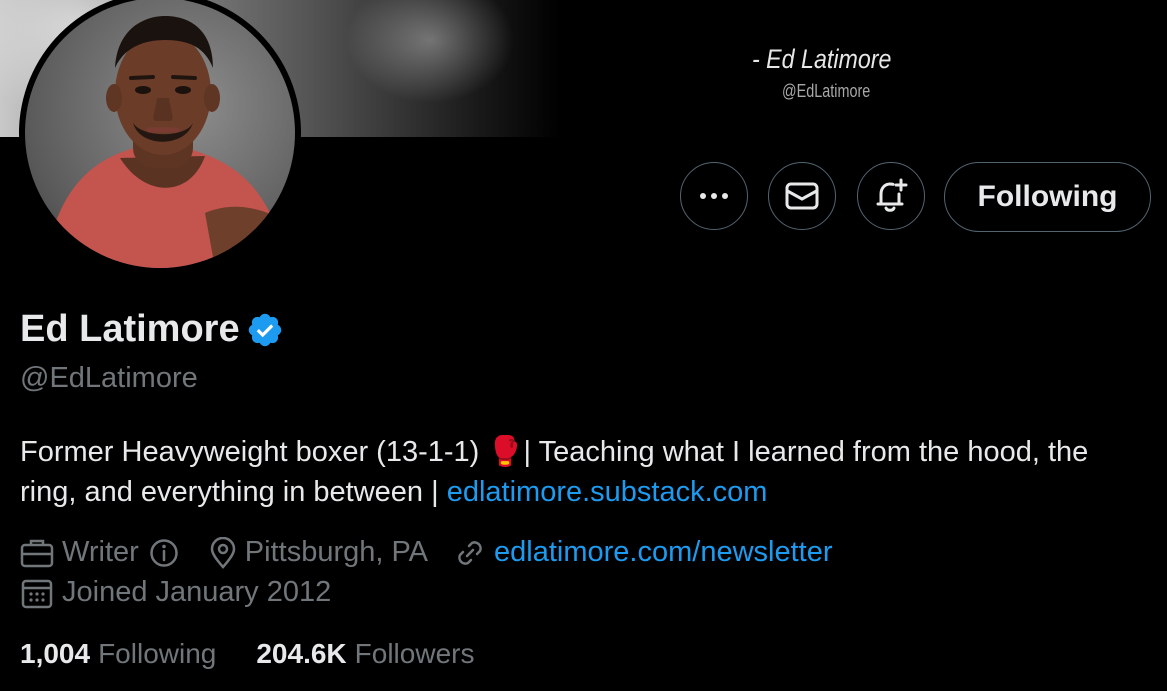 Image resolution: width=1167 pixels, height=691 pixels. I want to click on following-stat-label: Following, so click(157, 653).